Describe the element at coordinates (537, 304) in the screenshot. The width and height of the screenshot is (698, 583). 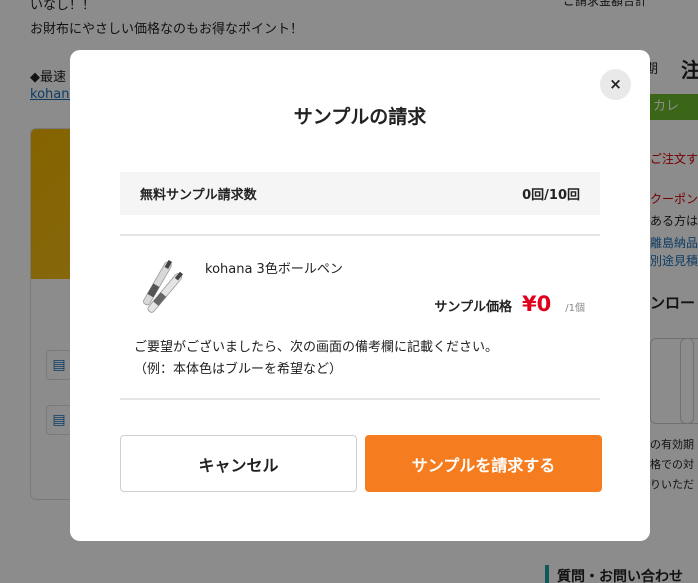
I see `sample-price-value: ¥0` at that location.